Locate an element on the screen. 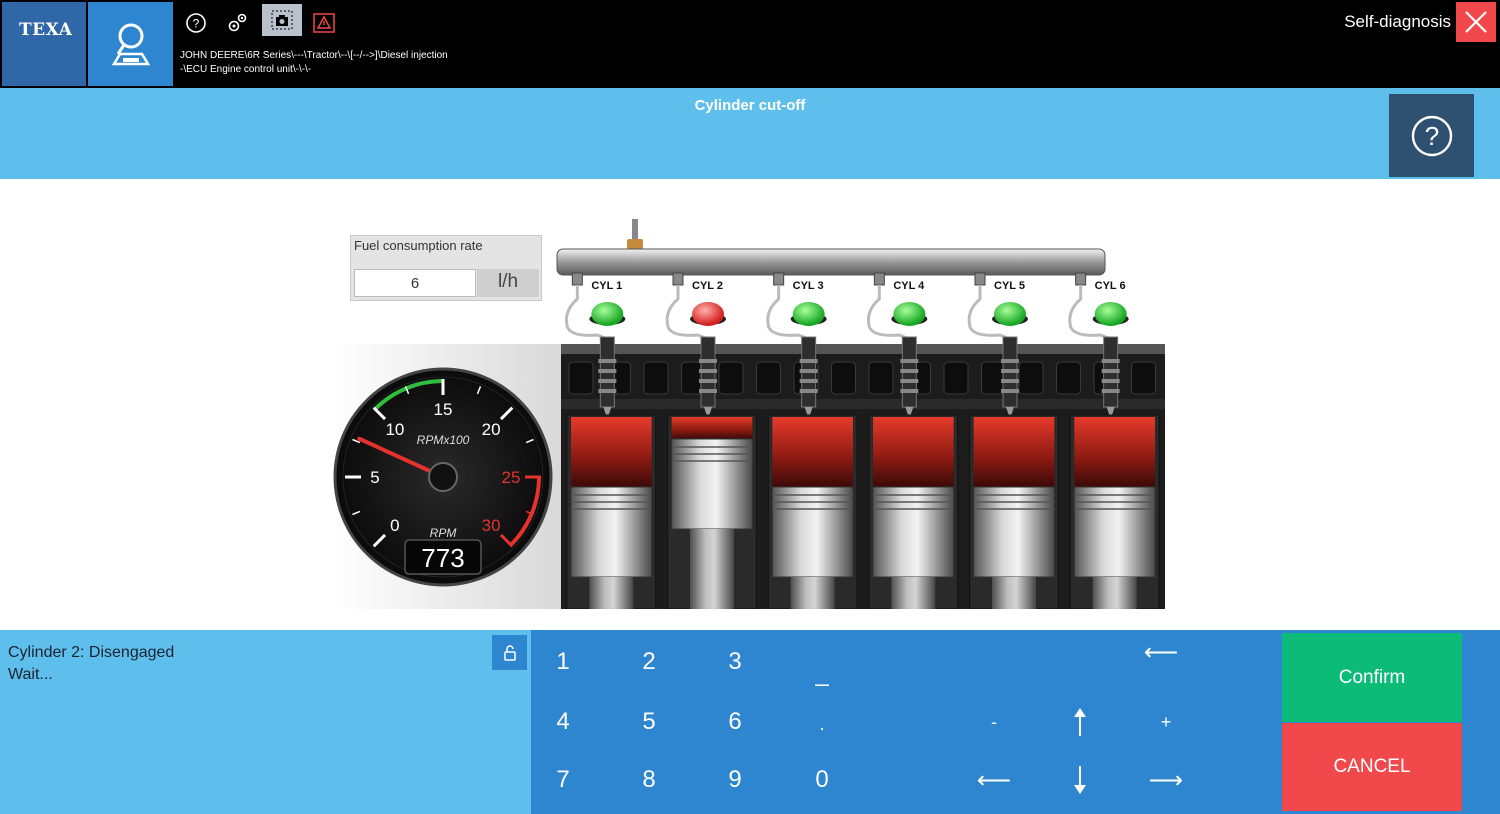 The image size is (1500, 814). gauge-unit-label: RPM is located at coordinates (443, 533).